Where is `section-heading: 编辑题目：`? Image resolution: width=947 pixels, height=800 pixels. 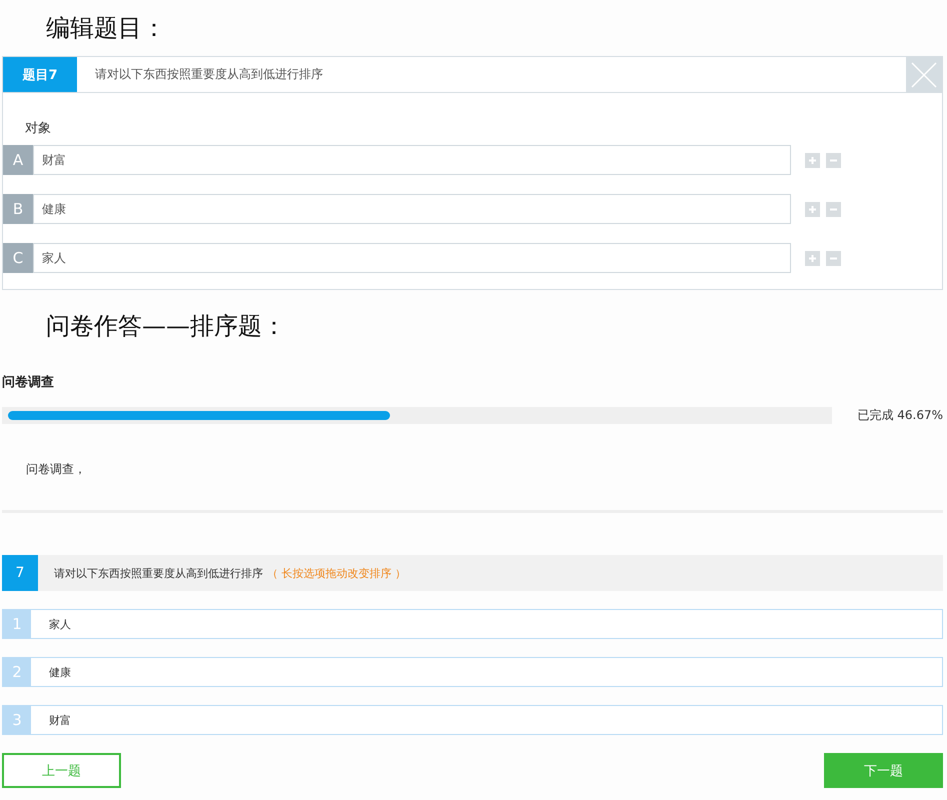 section-heading: 编辑题目： is located at coordinates (106, 28).